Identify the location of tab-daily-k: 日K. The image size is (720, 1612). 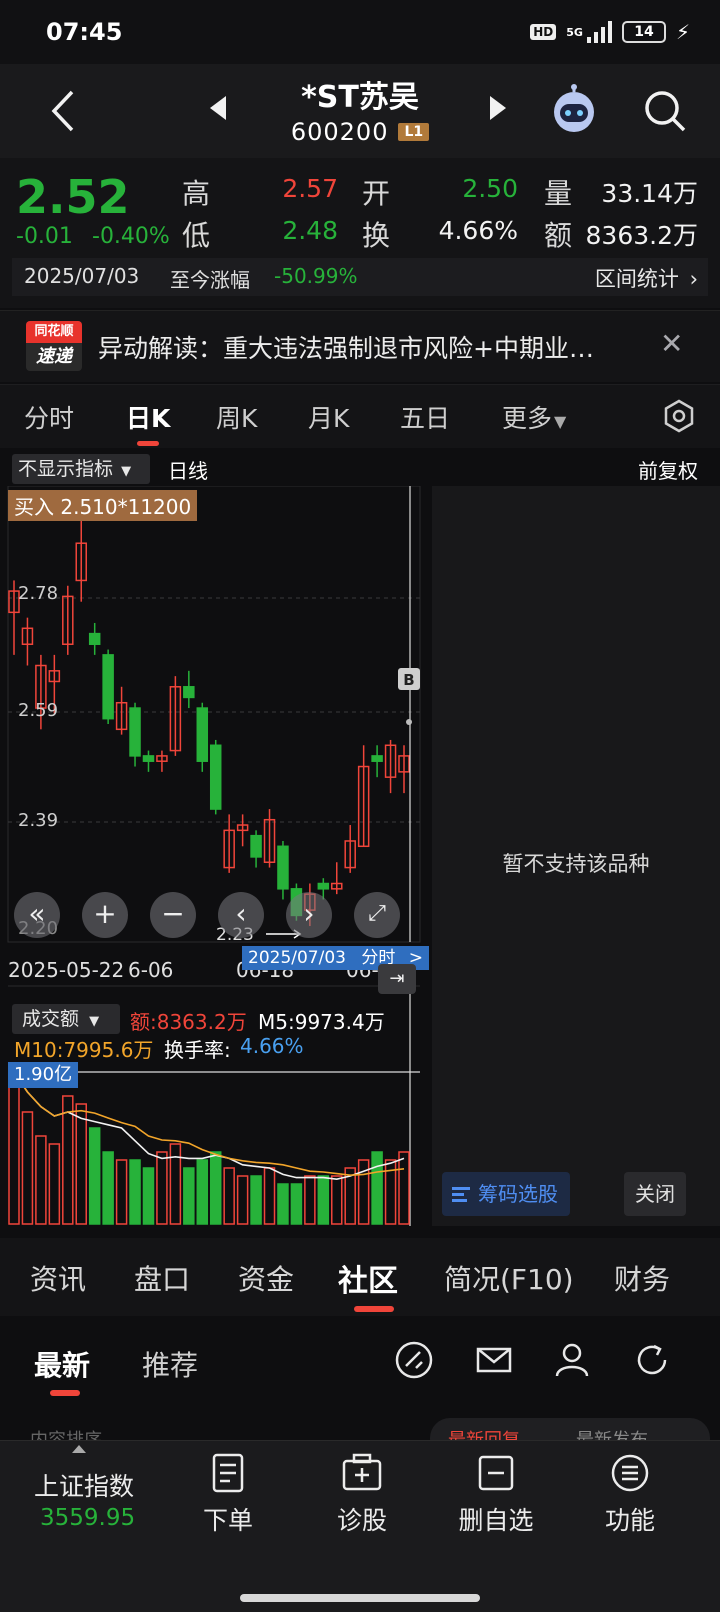
(148, 417).